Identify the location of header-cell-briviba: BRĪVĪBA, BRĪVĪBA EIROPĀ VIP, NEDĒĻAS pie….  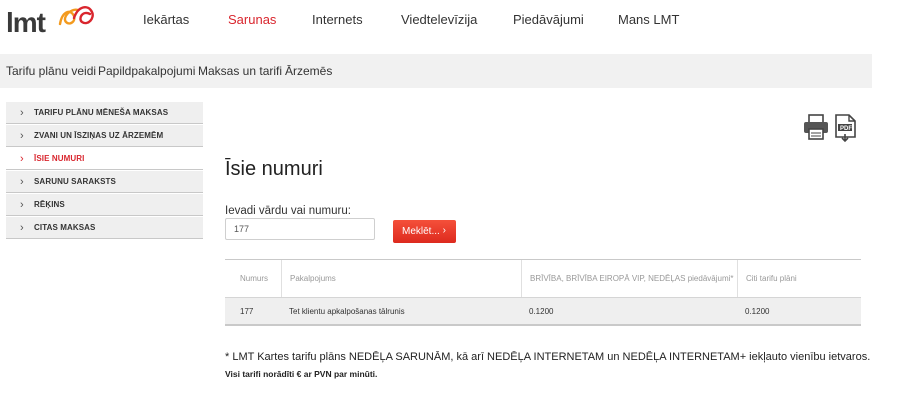
(629, 278).